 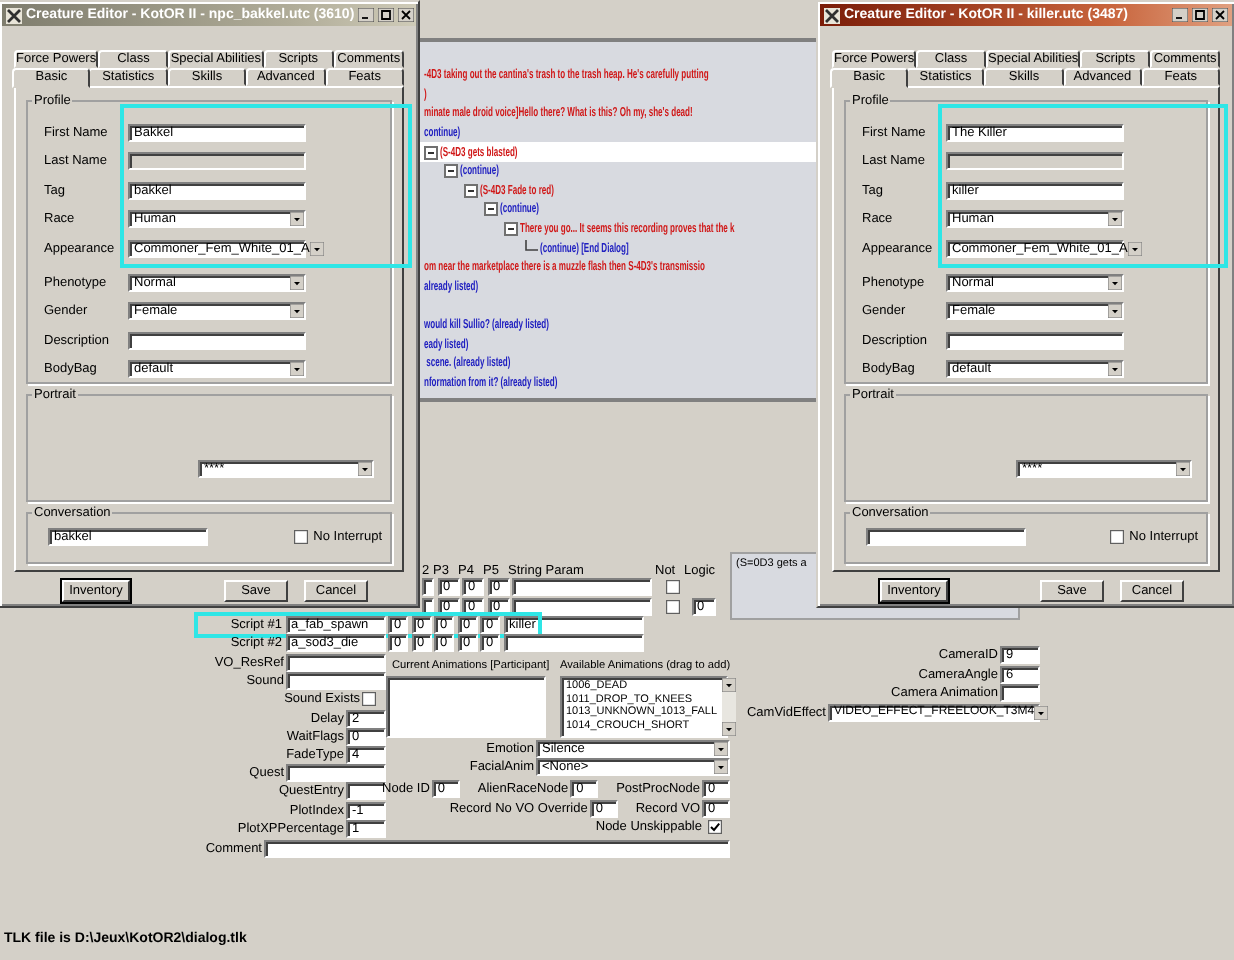 I want to click on scrollbar, so click(x=728, y=707).